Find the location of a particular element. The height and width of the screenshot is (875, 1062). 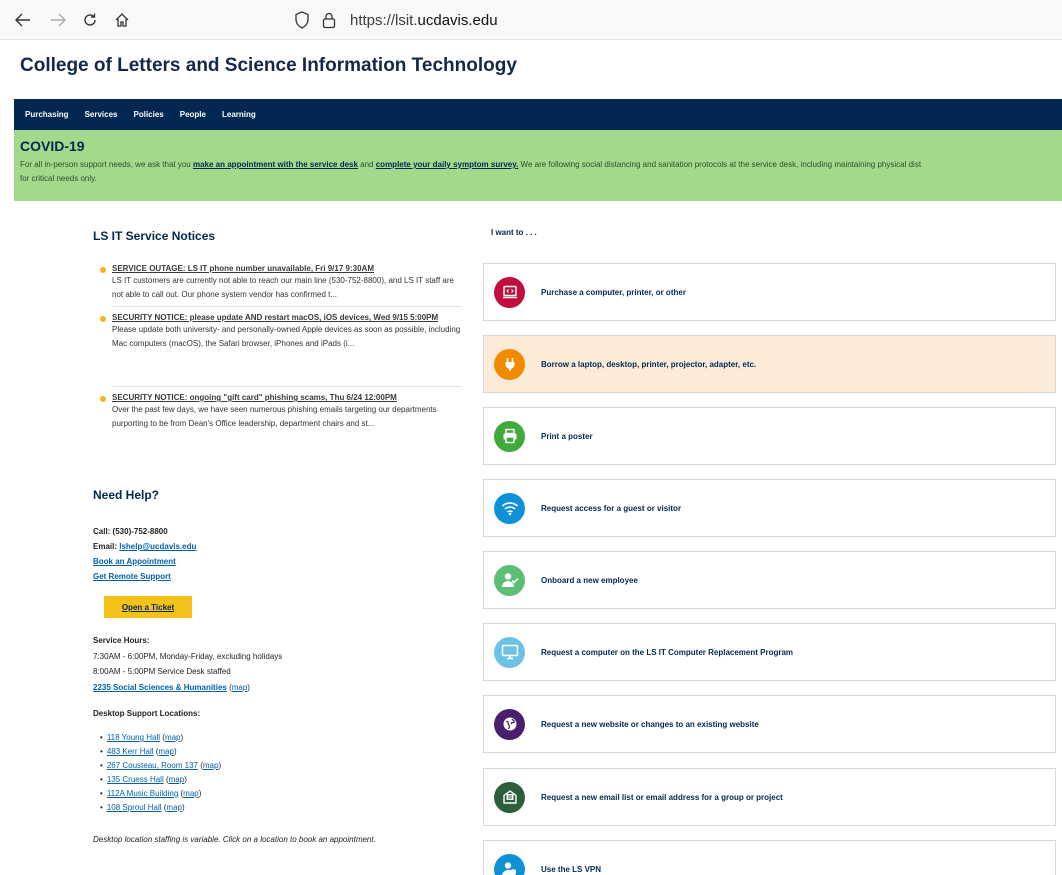

desktop-locations-label: Desktop Support Locations: is located at coordinates (147, 713).